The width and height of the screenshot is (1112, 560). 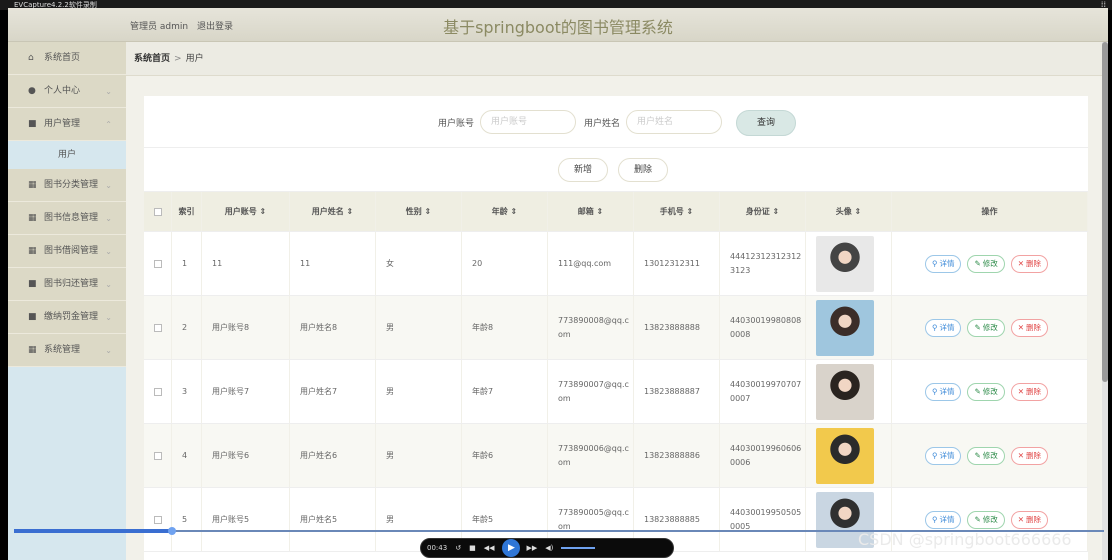 What do you see at coordinates (1021, 519) in the screenshot?
I see `close-icon: ✕` at bounding box center [1021, 519].